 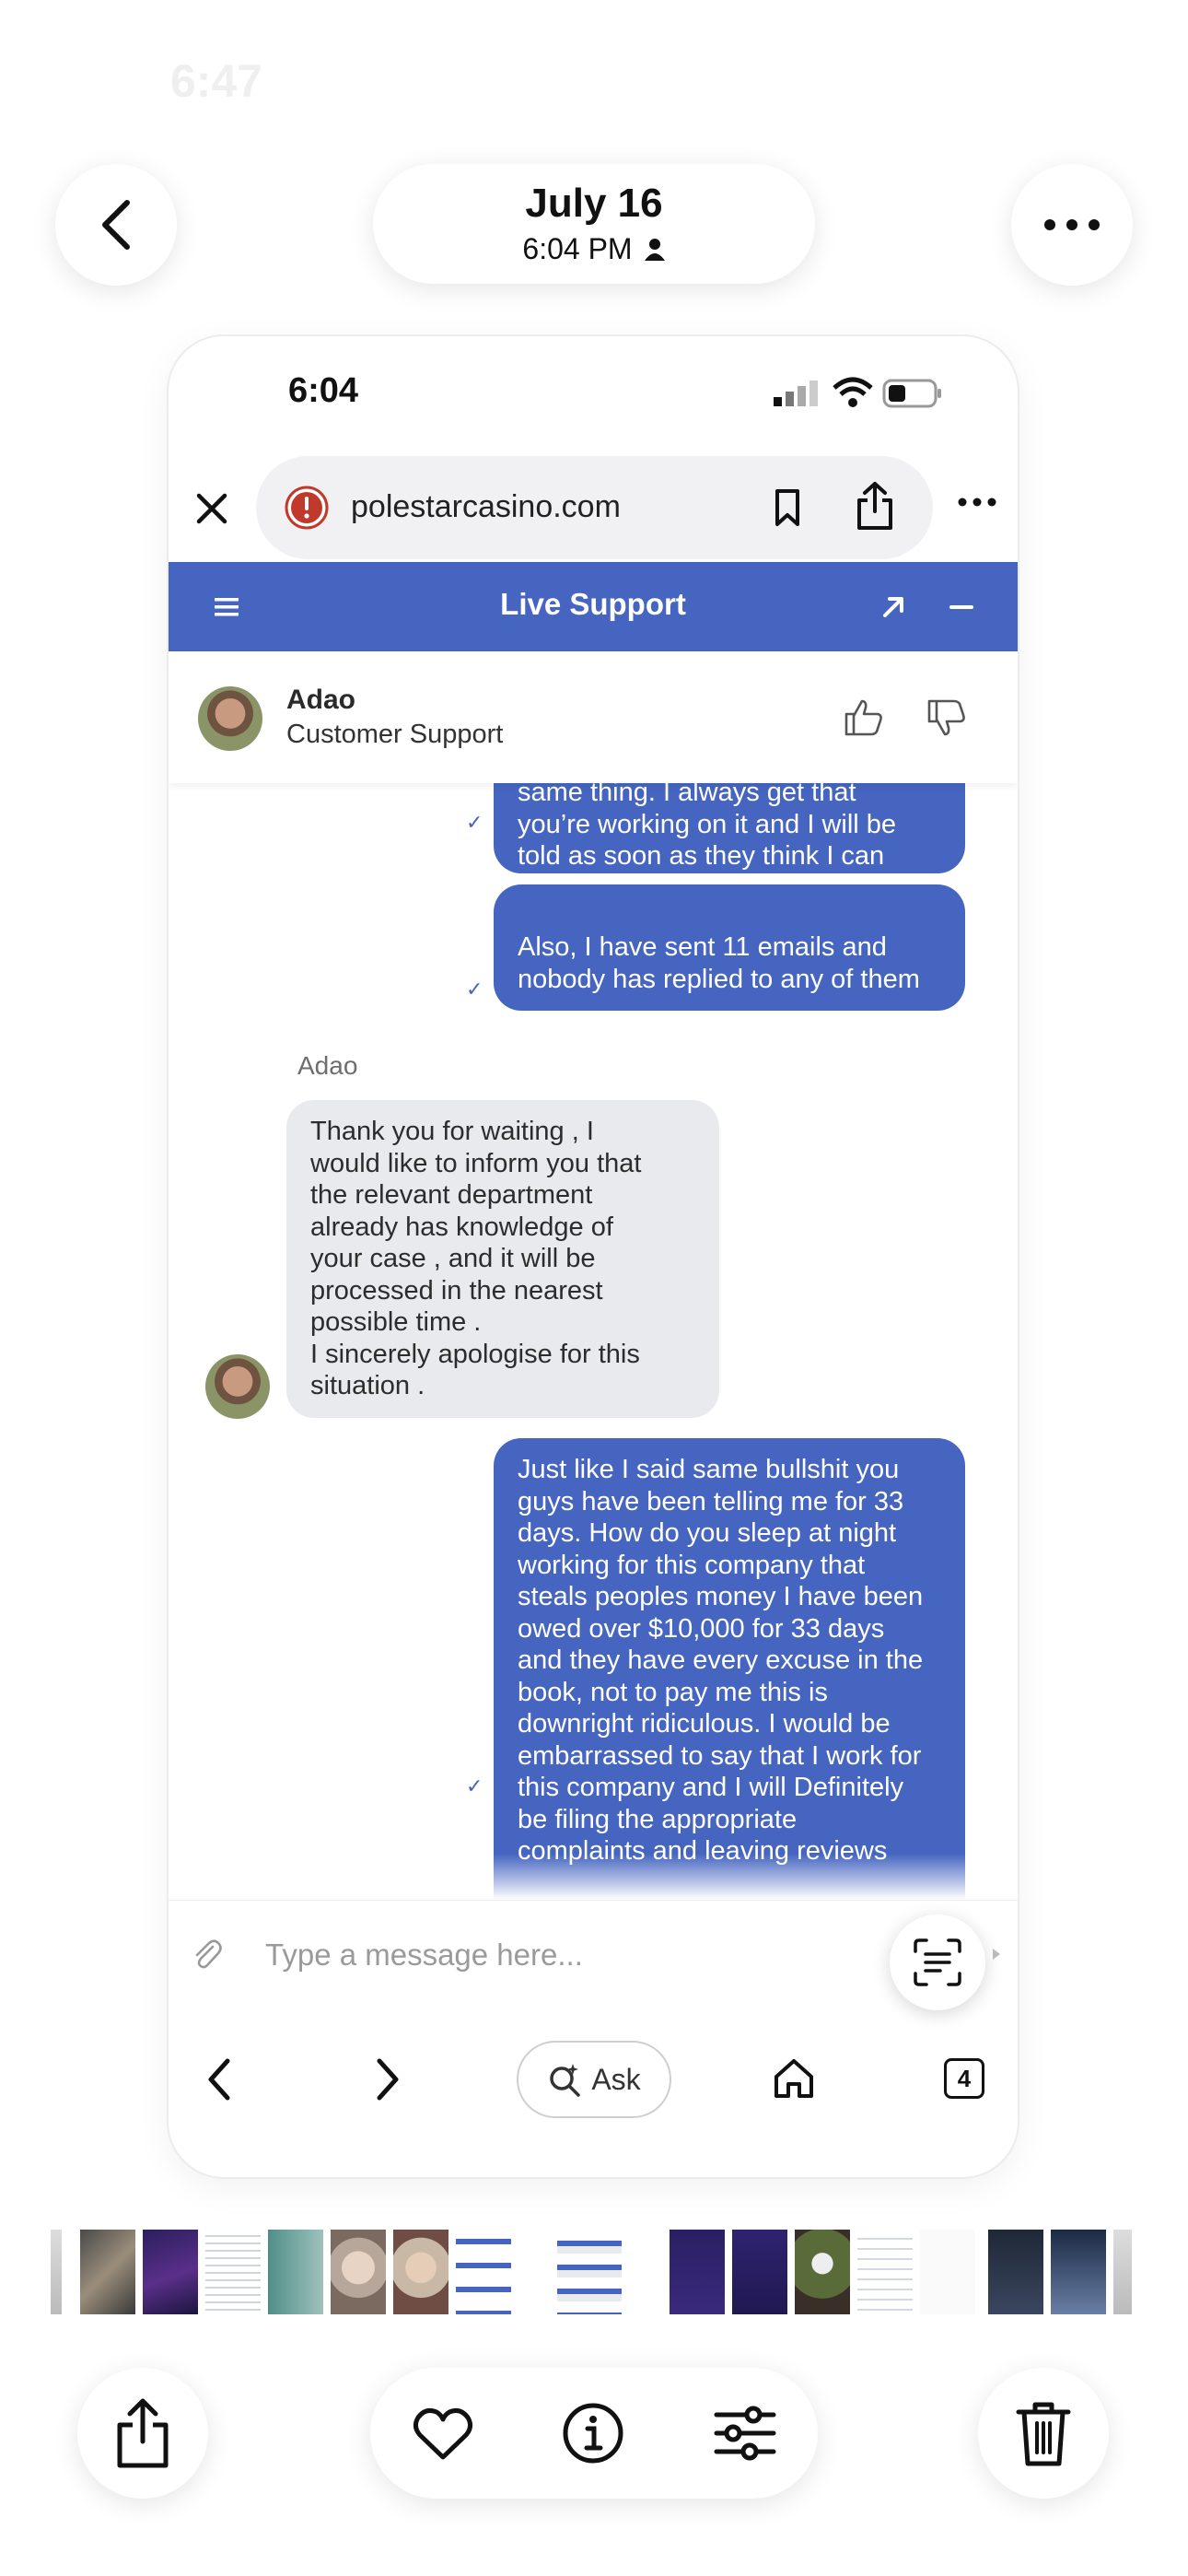 What do you see at coordinates (206, 1954) in the screenshot?
I see `attach-icon` at bounding box center [206, 1954].